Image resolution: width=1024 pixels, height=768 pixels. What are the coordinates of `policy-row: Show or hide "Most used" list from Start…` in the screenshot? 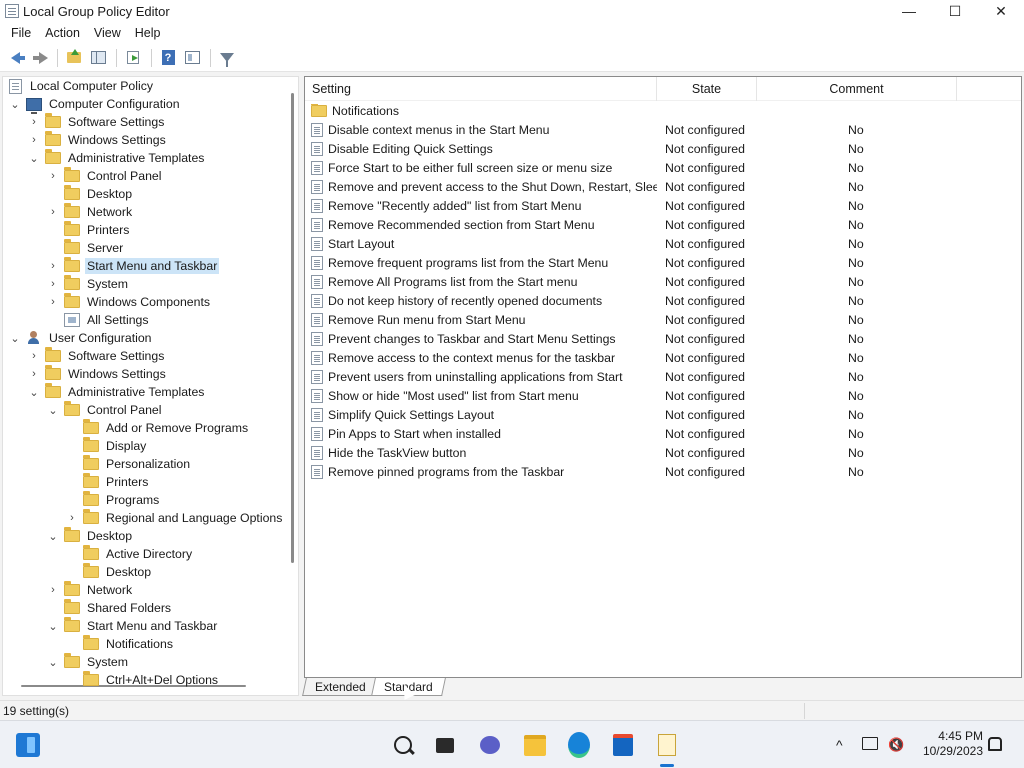 It's located at (663, 395).